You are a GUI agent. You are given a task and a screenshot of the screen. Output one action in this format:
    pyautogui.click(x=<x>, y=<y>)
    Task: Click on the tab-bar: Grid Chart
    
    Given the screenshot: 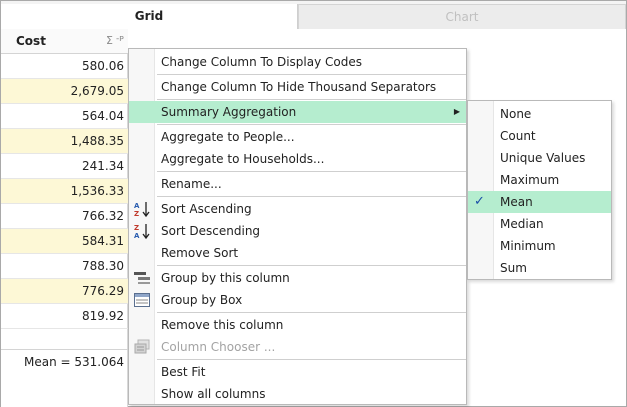 What is the action you would take?
    pyautogui.click(x=313, y=15)
    